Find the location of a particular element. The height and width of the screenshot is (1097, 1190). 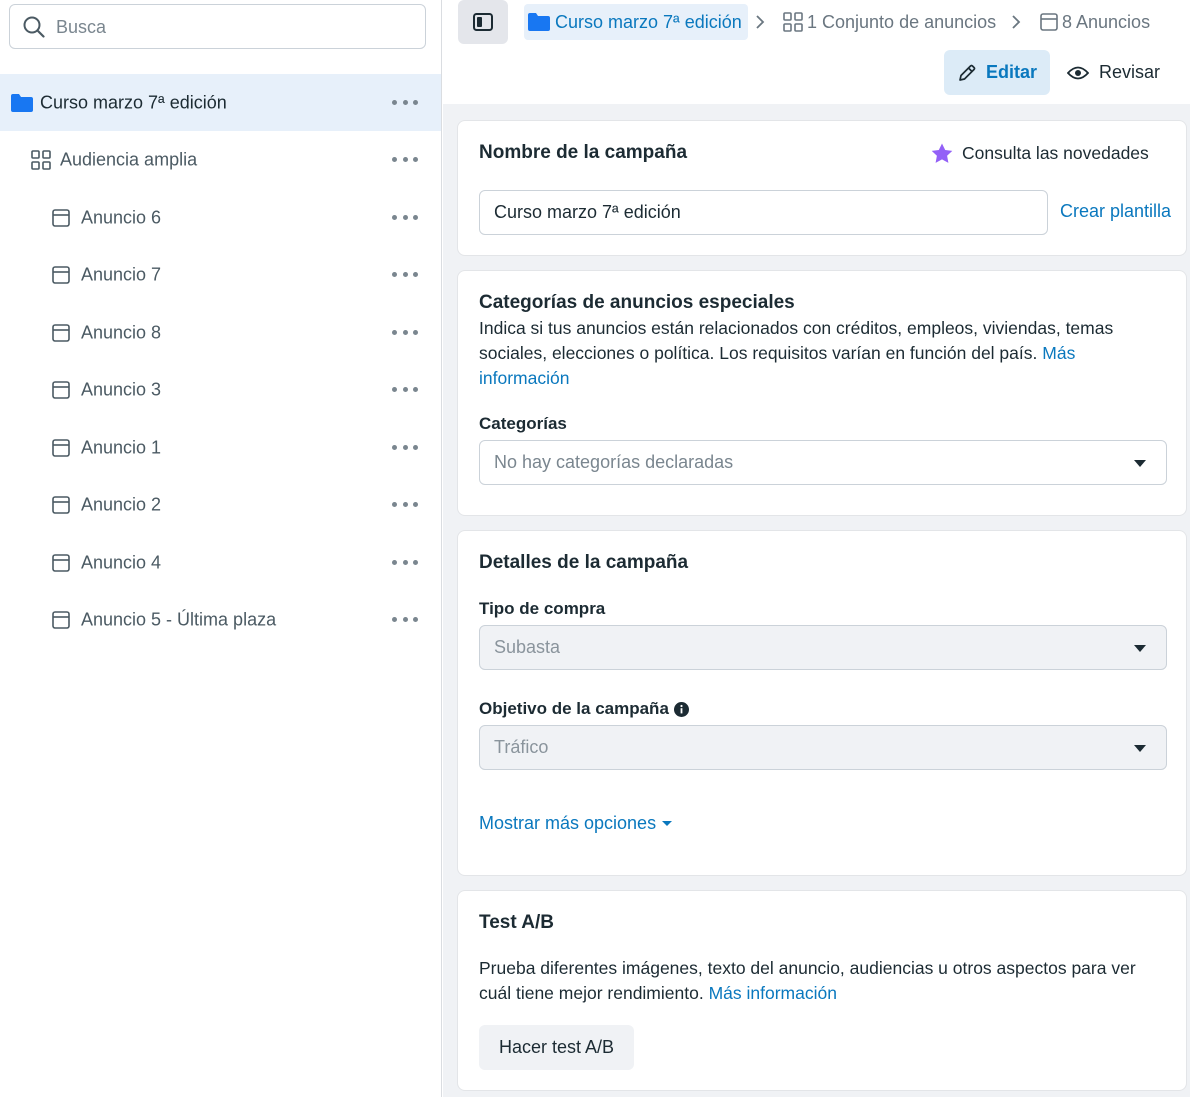

search-box is located at coordinates (217, 26).